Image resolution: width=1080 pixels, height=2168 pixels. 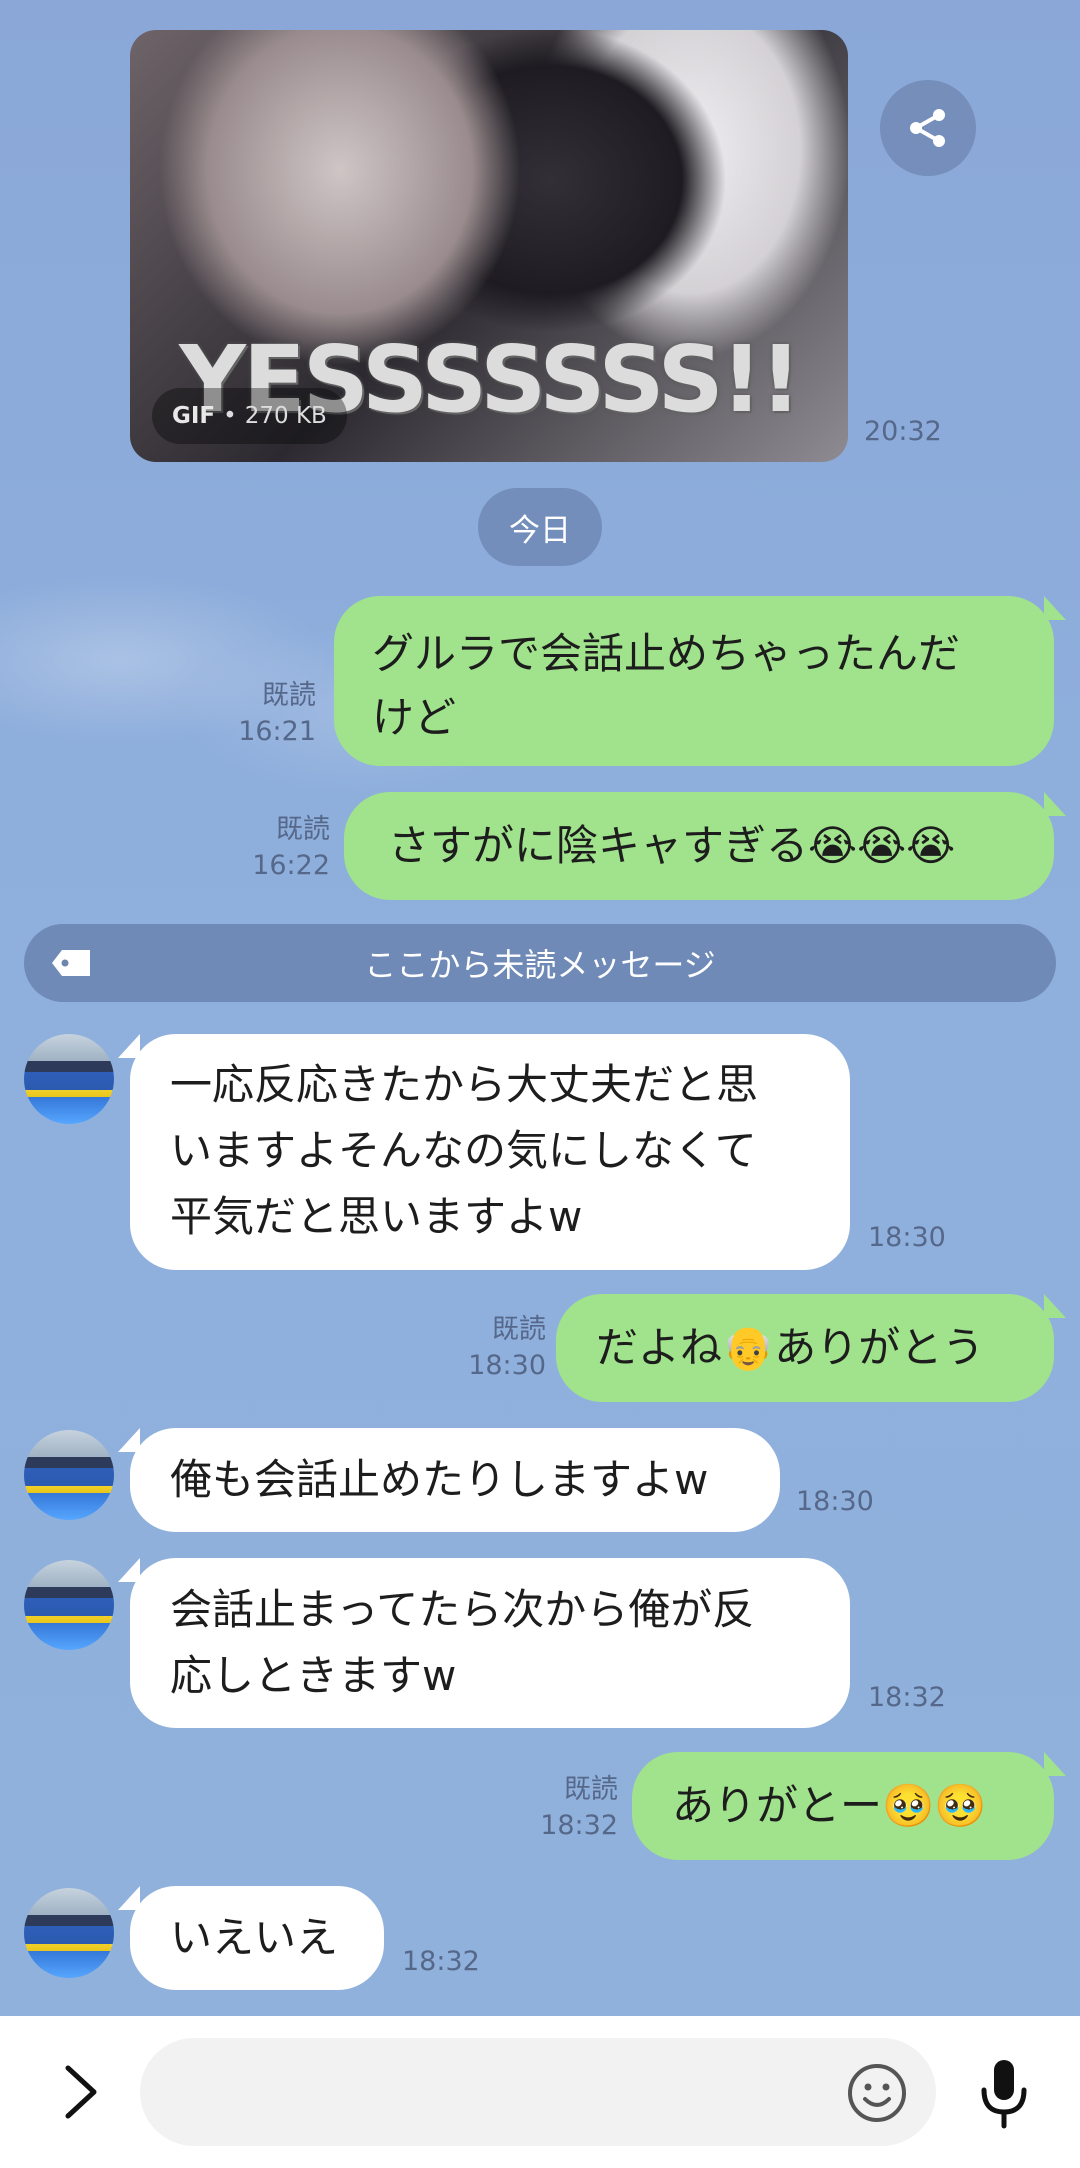 I want to click on chevron-right-icon, so click(x=81, y=2092).